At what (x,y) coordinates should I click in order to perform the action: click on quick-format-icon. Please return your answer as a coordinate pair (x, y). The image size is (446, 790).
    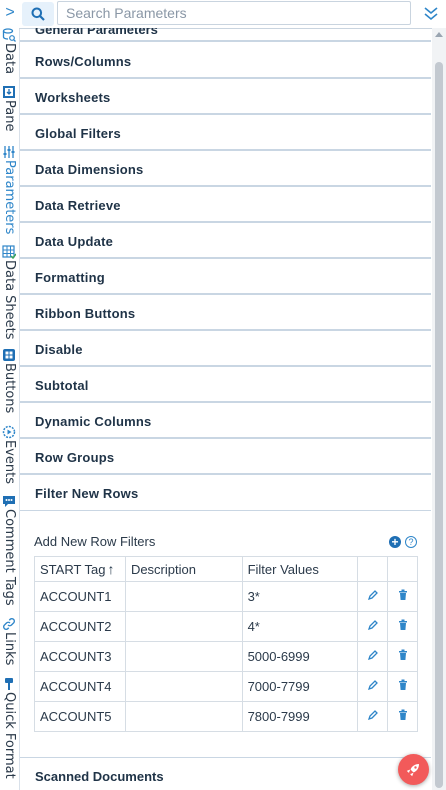
    Looking at the image, I should click on (9, 684).